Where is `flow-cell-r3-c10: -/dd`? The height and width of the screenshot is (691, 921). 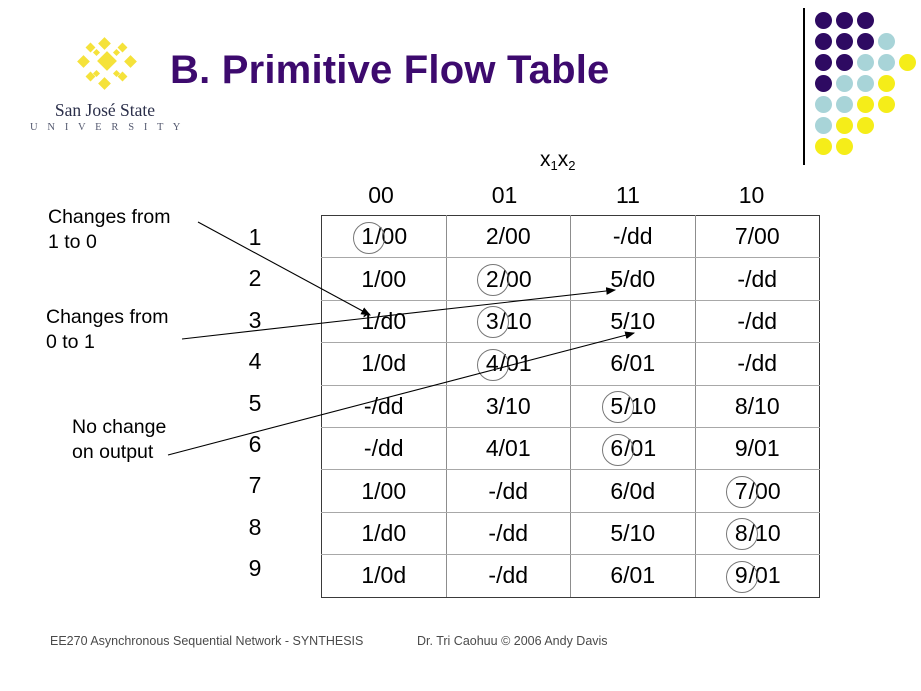 flow-cell-r3-c10: -/dd is located at coordinates (757, 321).